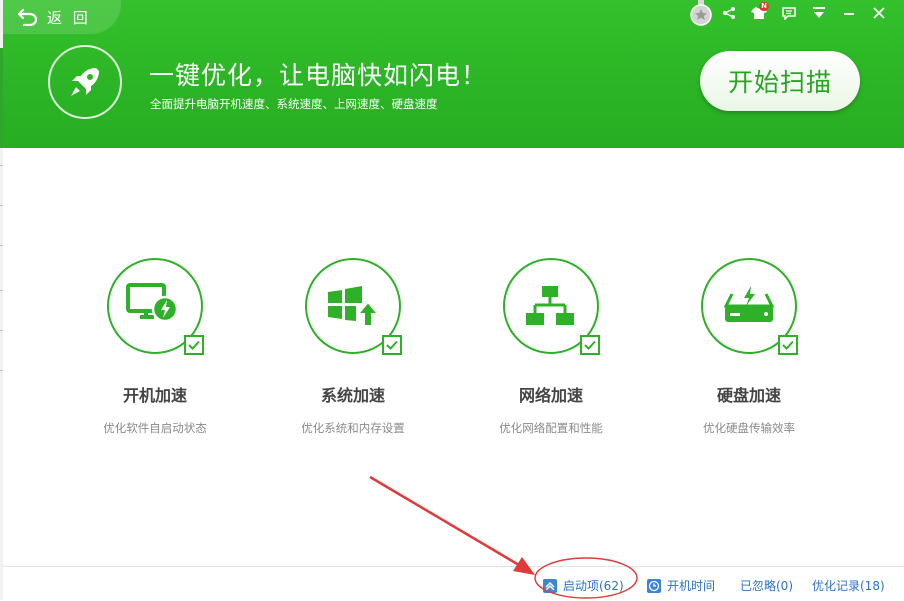 Image resolution: width=904 pixels, height=601 pixels. I want to click on windows-up-icon, so click(354, 306).